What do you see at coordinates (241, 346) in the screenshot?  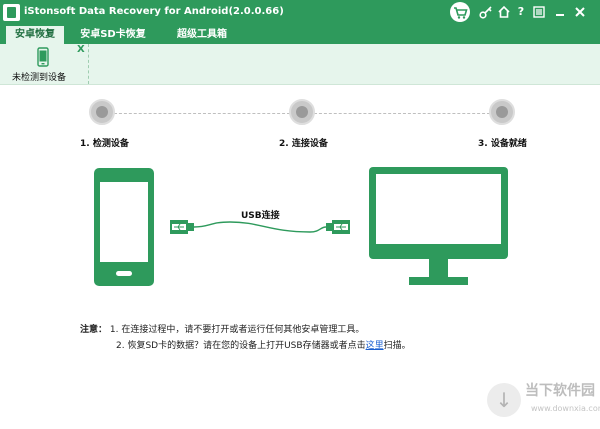 I see `notes-item-2-prefix: 2. 恢复SD卡的数据？请在您的设备上打开USB存储器或者点击` at bounding box center [241, 346].